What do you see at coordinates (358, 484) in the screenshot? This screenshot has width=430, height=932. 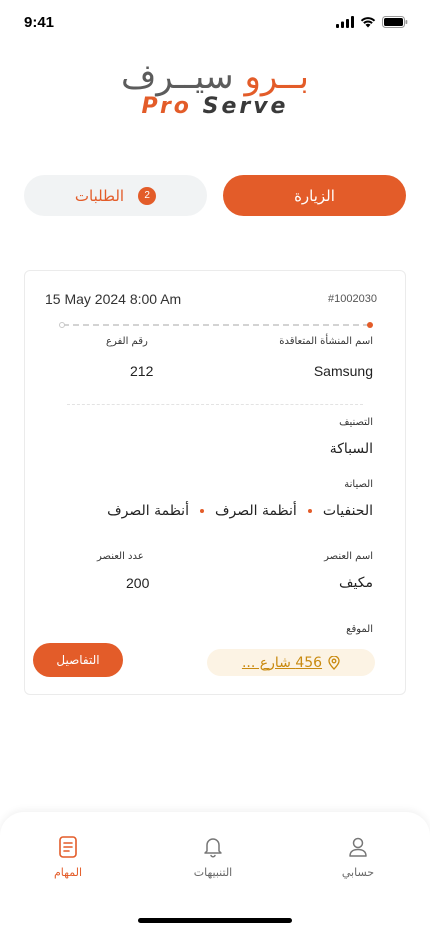 I see `maintenance-label: الصيانة` at bounding box center [358, 484].